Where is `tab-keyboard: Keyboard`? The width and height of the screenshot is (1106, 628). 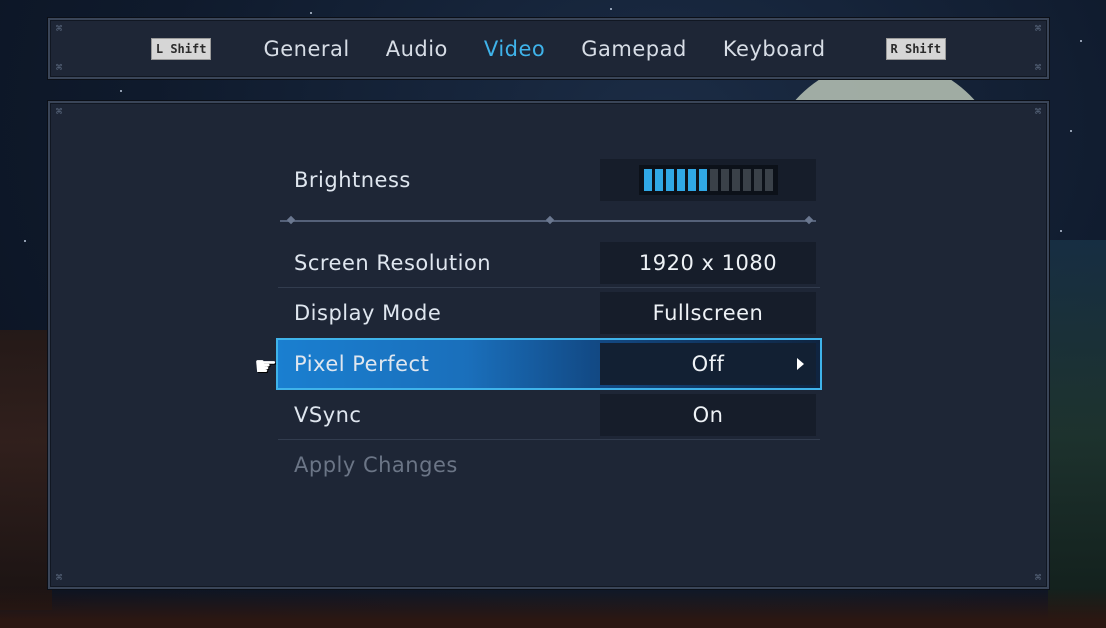 tab-keyboard: Keyboard is located at coordinates (774, 49).